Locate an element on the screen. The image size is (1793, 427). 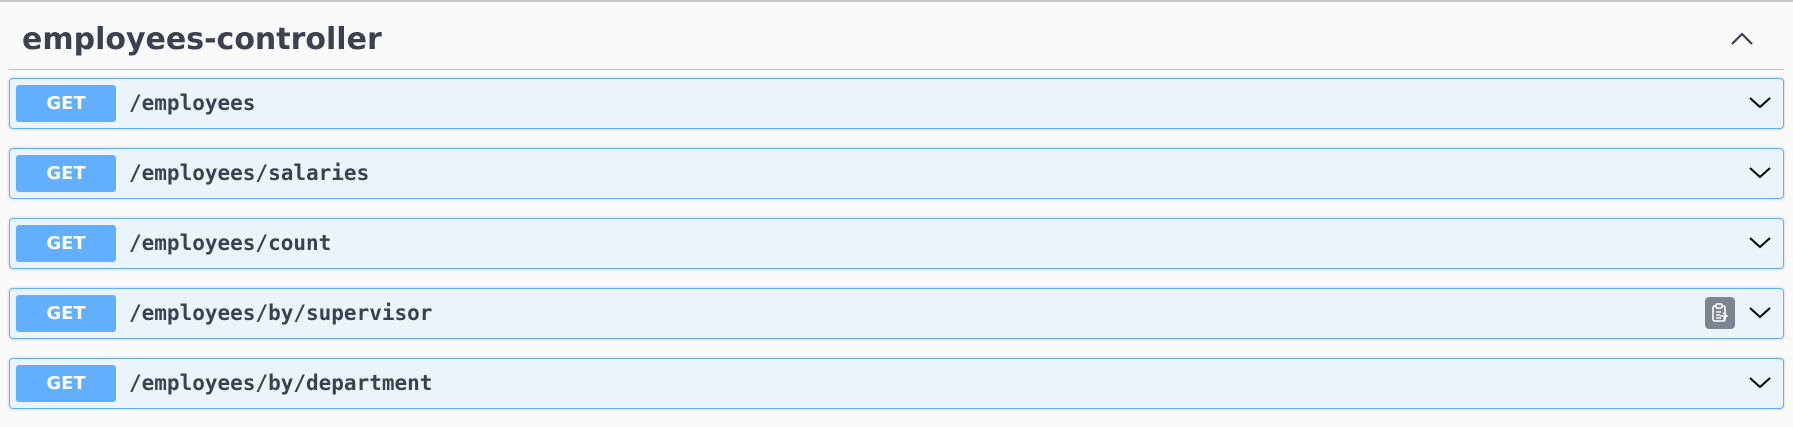
operation-get-employees-count: GET /employees/count is located at coordinates (896, 243).